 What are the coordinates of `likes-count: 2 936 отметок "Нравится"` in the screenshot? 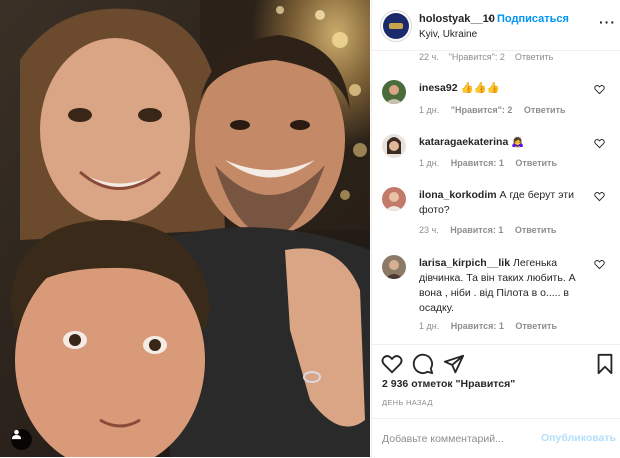 It's located at (448, 384).